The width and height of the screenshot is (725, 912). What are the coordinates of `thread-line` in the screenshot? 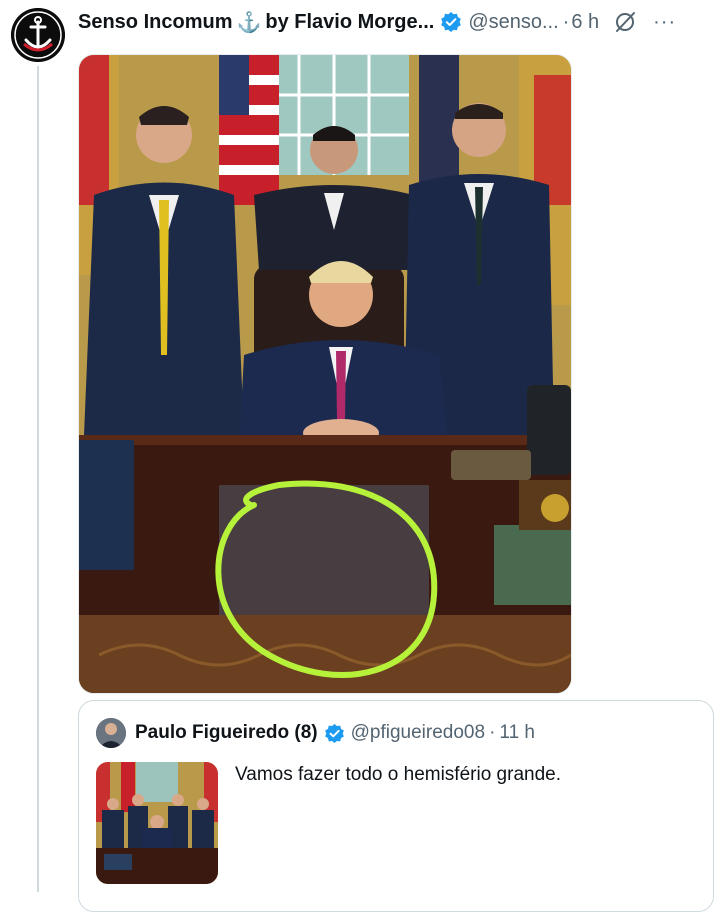 It's located at (38, 479).